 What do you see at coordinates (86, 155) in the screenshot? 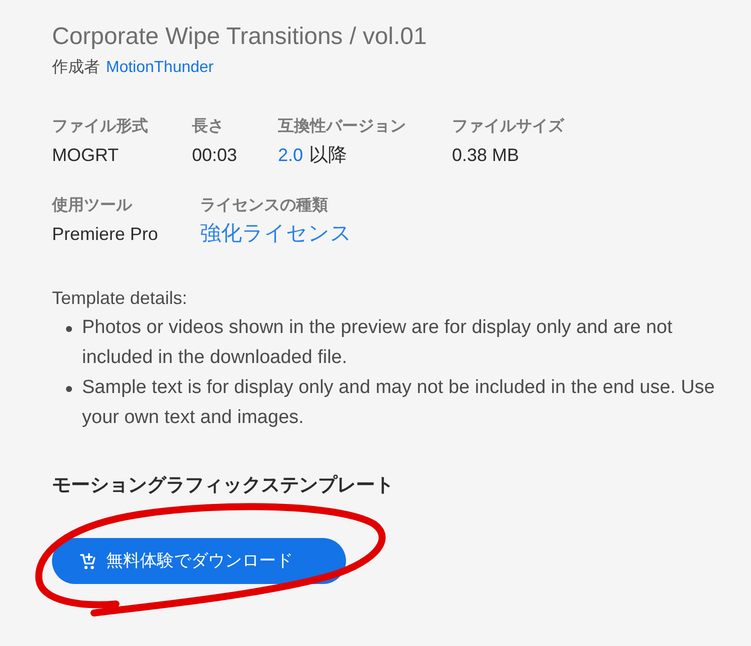
I see `spec-value: MOGRT` at bounding box center [86, 155].